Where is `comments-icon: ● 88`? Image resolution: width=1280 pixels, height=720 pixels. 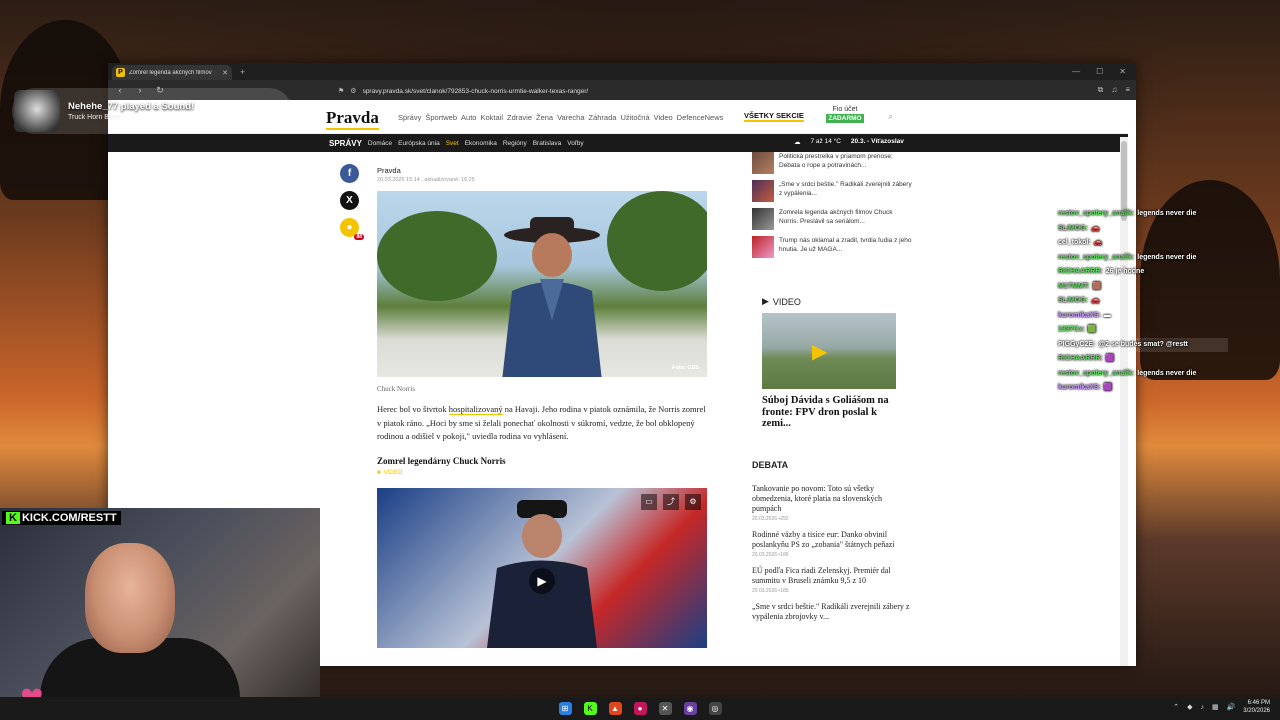 comments-icon: ● 88 is located at coordinates (352, 229).